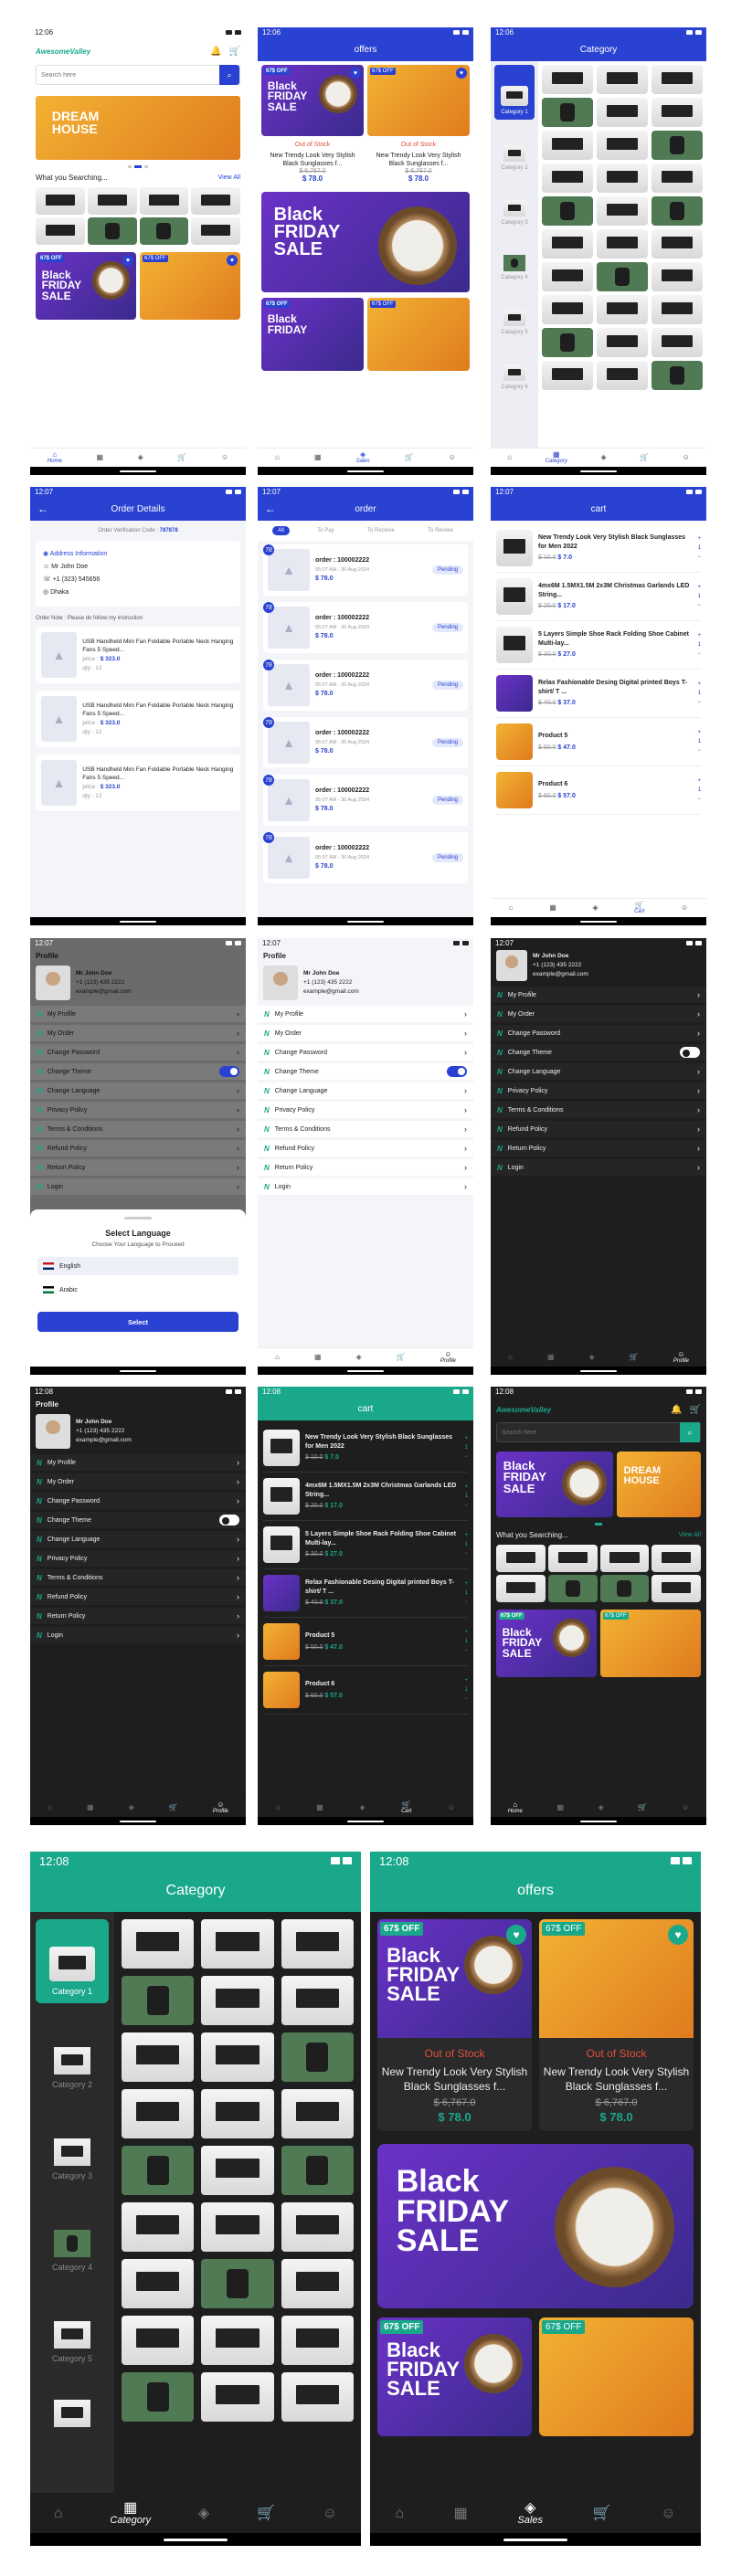 The image size is (731, 2576). I want to click on heart-icon: ♥, so click(127, 260).